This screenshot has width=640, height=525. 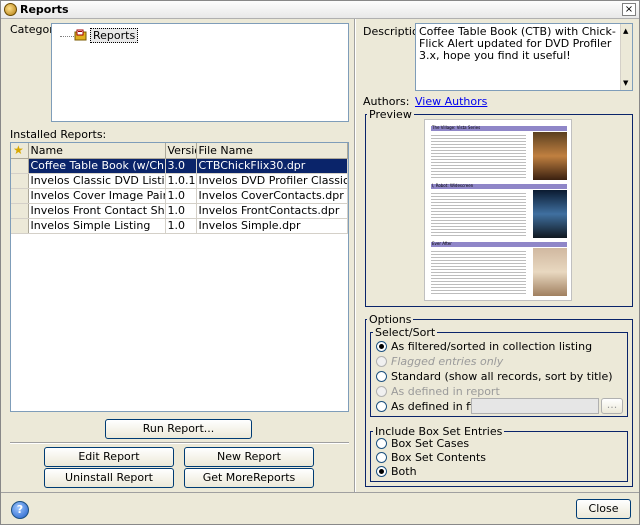 I want to click on dialog-footer: ? Close, so click(x=320, y=508).